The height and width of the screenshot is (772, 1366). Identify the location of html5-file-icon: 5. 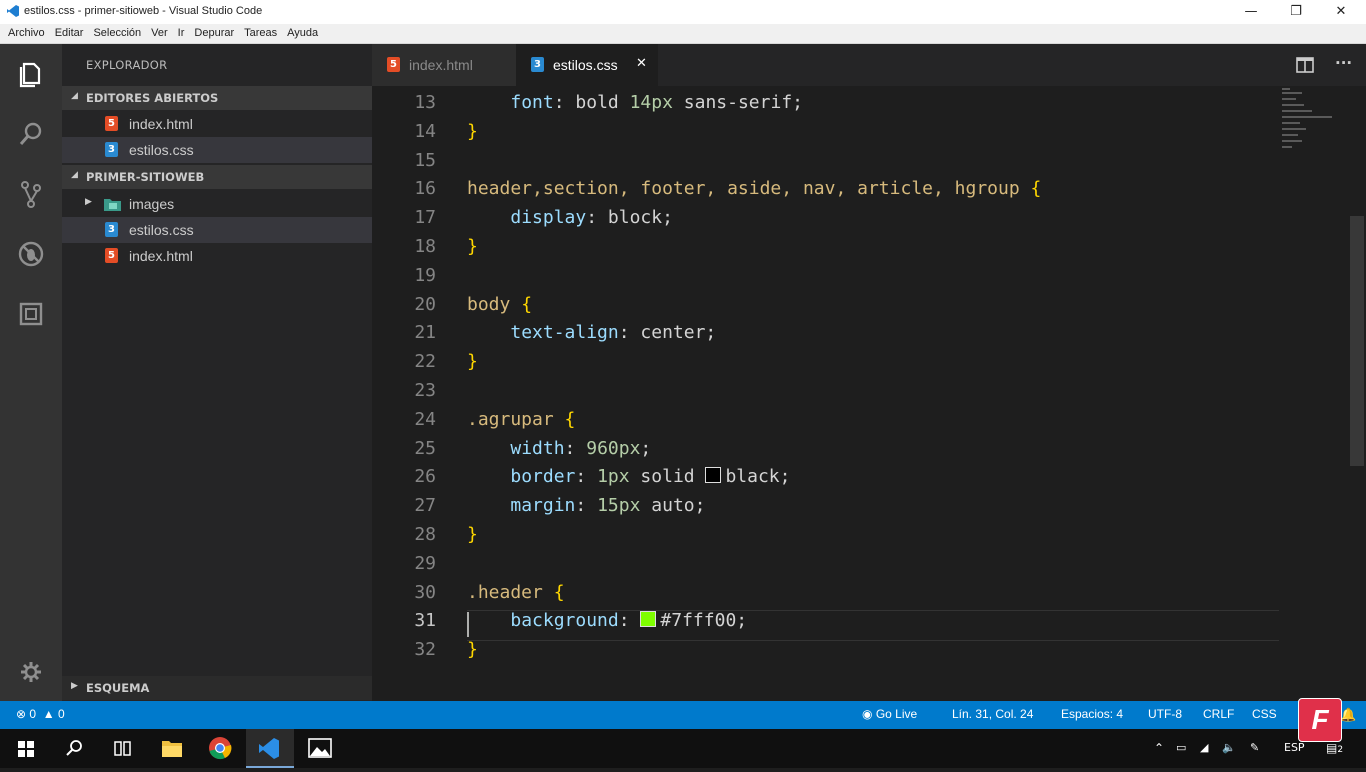
(111, 255).